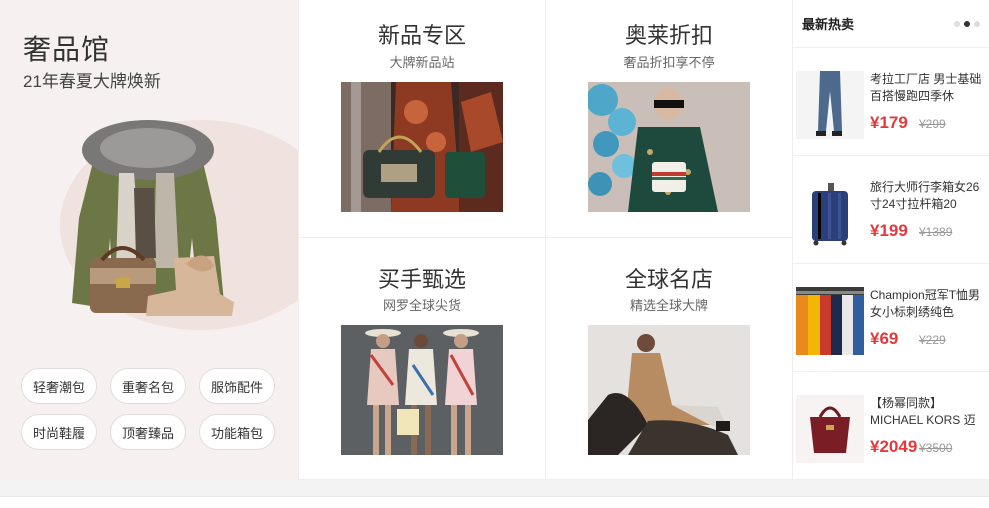  I want to click on promo-tag-list: 轻奢潮包 重奢名包 服饰配件 时尚鞋履 顶奢臻品 功能箱包, so click(152, 409).